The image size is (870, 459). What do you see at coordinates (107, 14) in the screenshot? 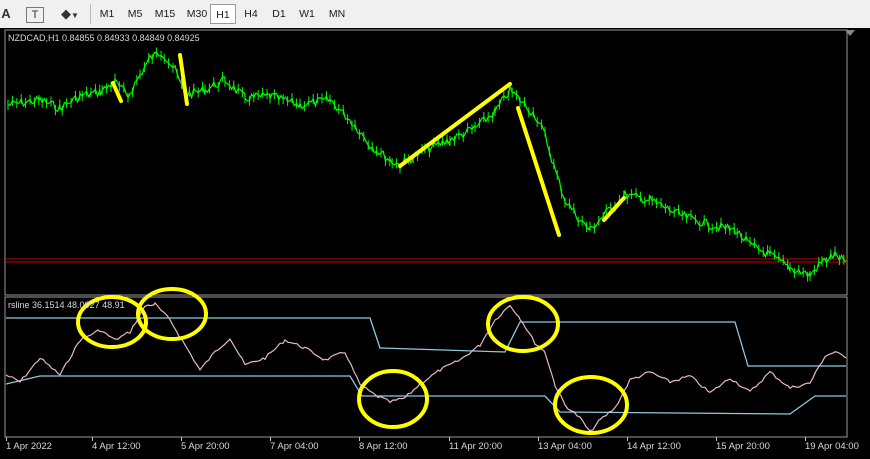
I see `timeframe-m1: M1` at bounding box center [107, 14].